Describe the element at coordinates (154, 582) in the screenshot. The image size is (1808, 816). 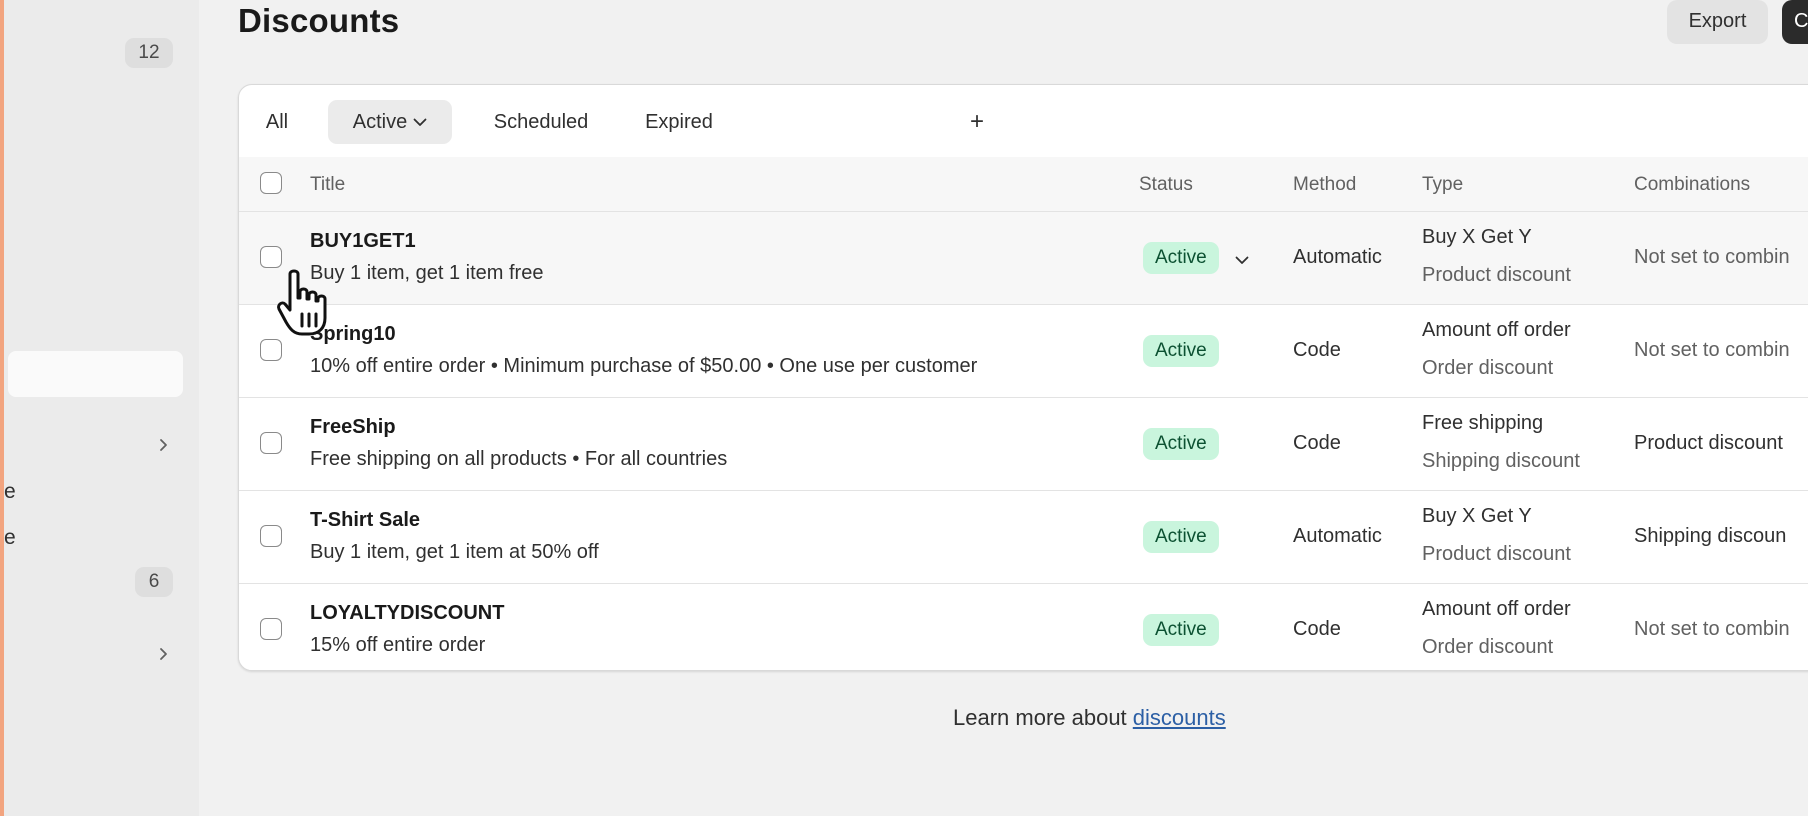
I see `sidebar-count-badge: 6` at that location.